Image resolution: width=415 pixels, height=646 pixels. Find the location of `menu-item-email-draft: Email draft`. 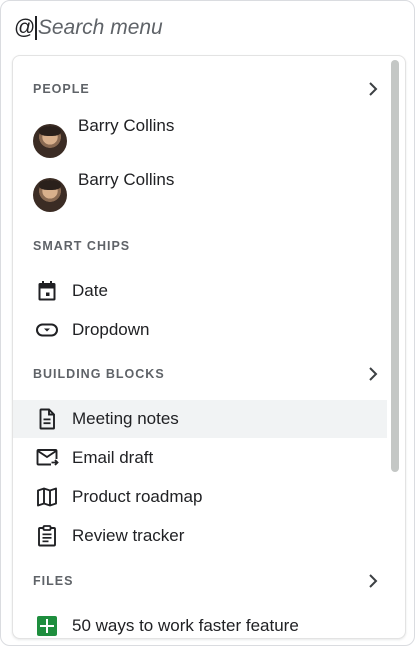

menu-item-email-draft: Email draft is located at coordinates (200, 458).